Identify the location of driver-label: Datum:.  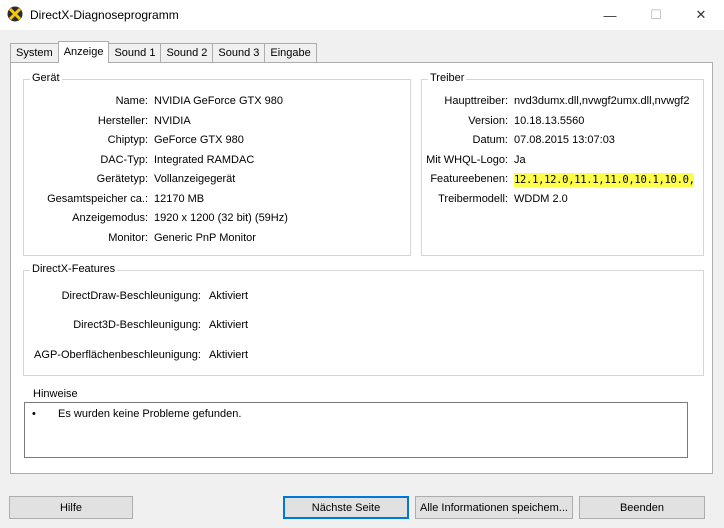
(490, 140).